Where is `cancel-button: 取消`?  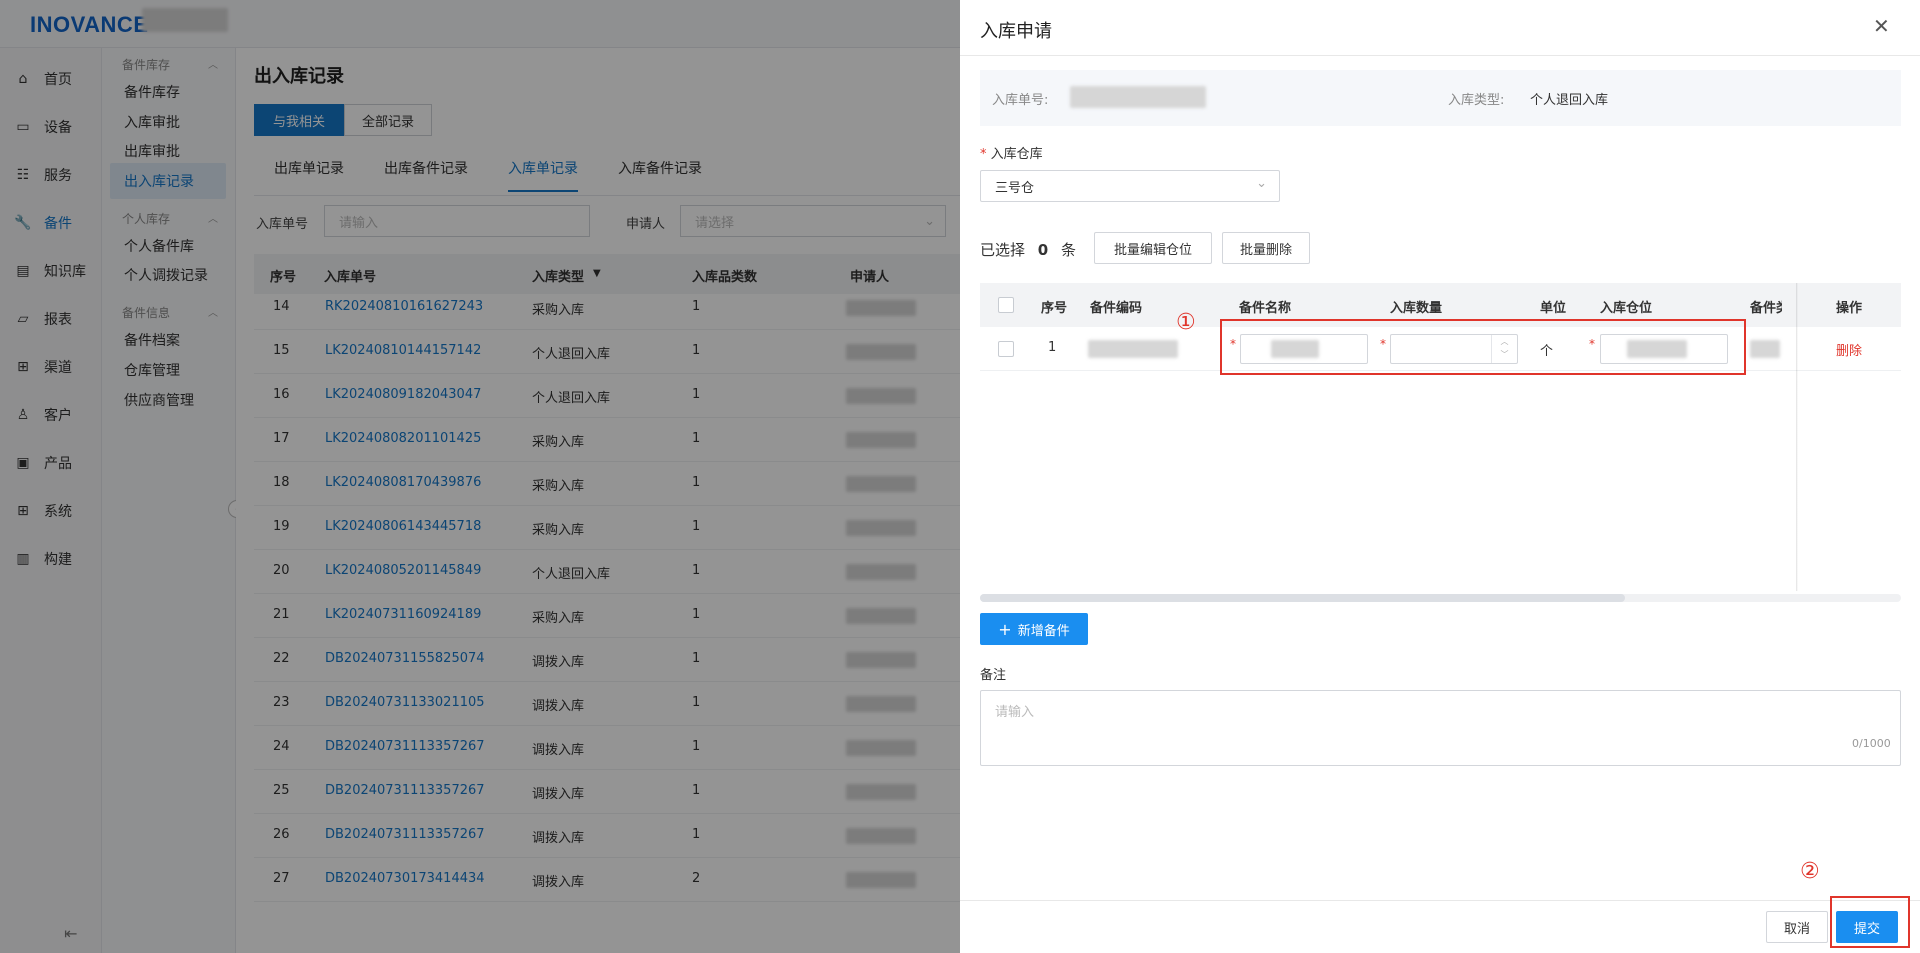
cancel-button: 取消 is located at coordinates (1797, 927).